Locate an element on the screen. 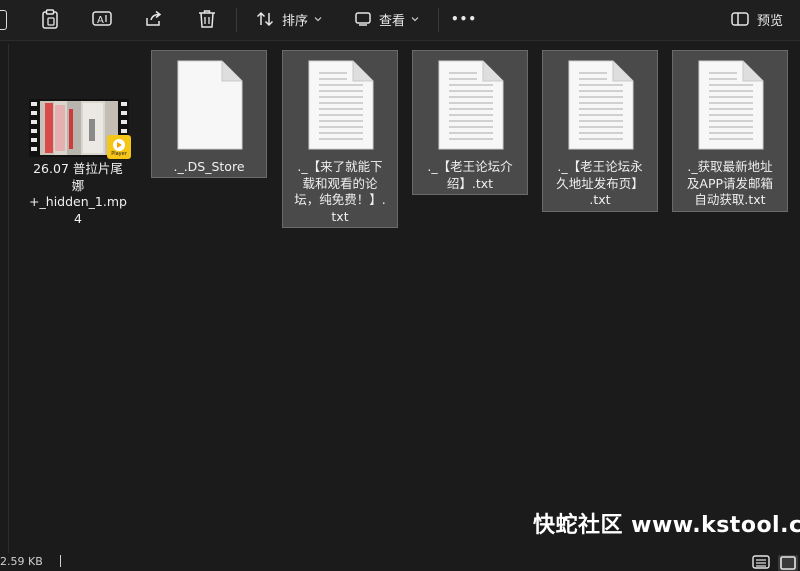  file-name: ._【老王论坛永 久地址发布页】 .txt is located at coordinates (600, 183).